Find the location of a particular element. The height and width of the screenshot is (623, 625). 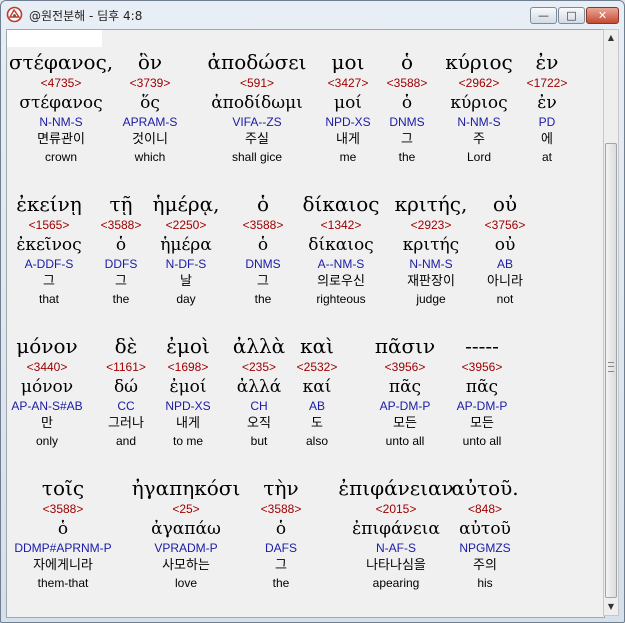

maximize-icon: □ is located at coordinates (571, 15).